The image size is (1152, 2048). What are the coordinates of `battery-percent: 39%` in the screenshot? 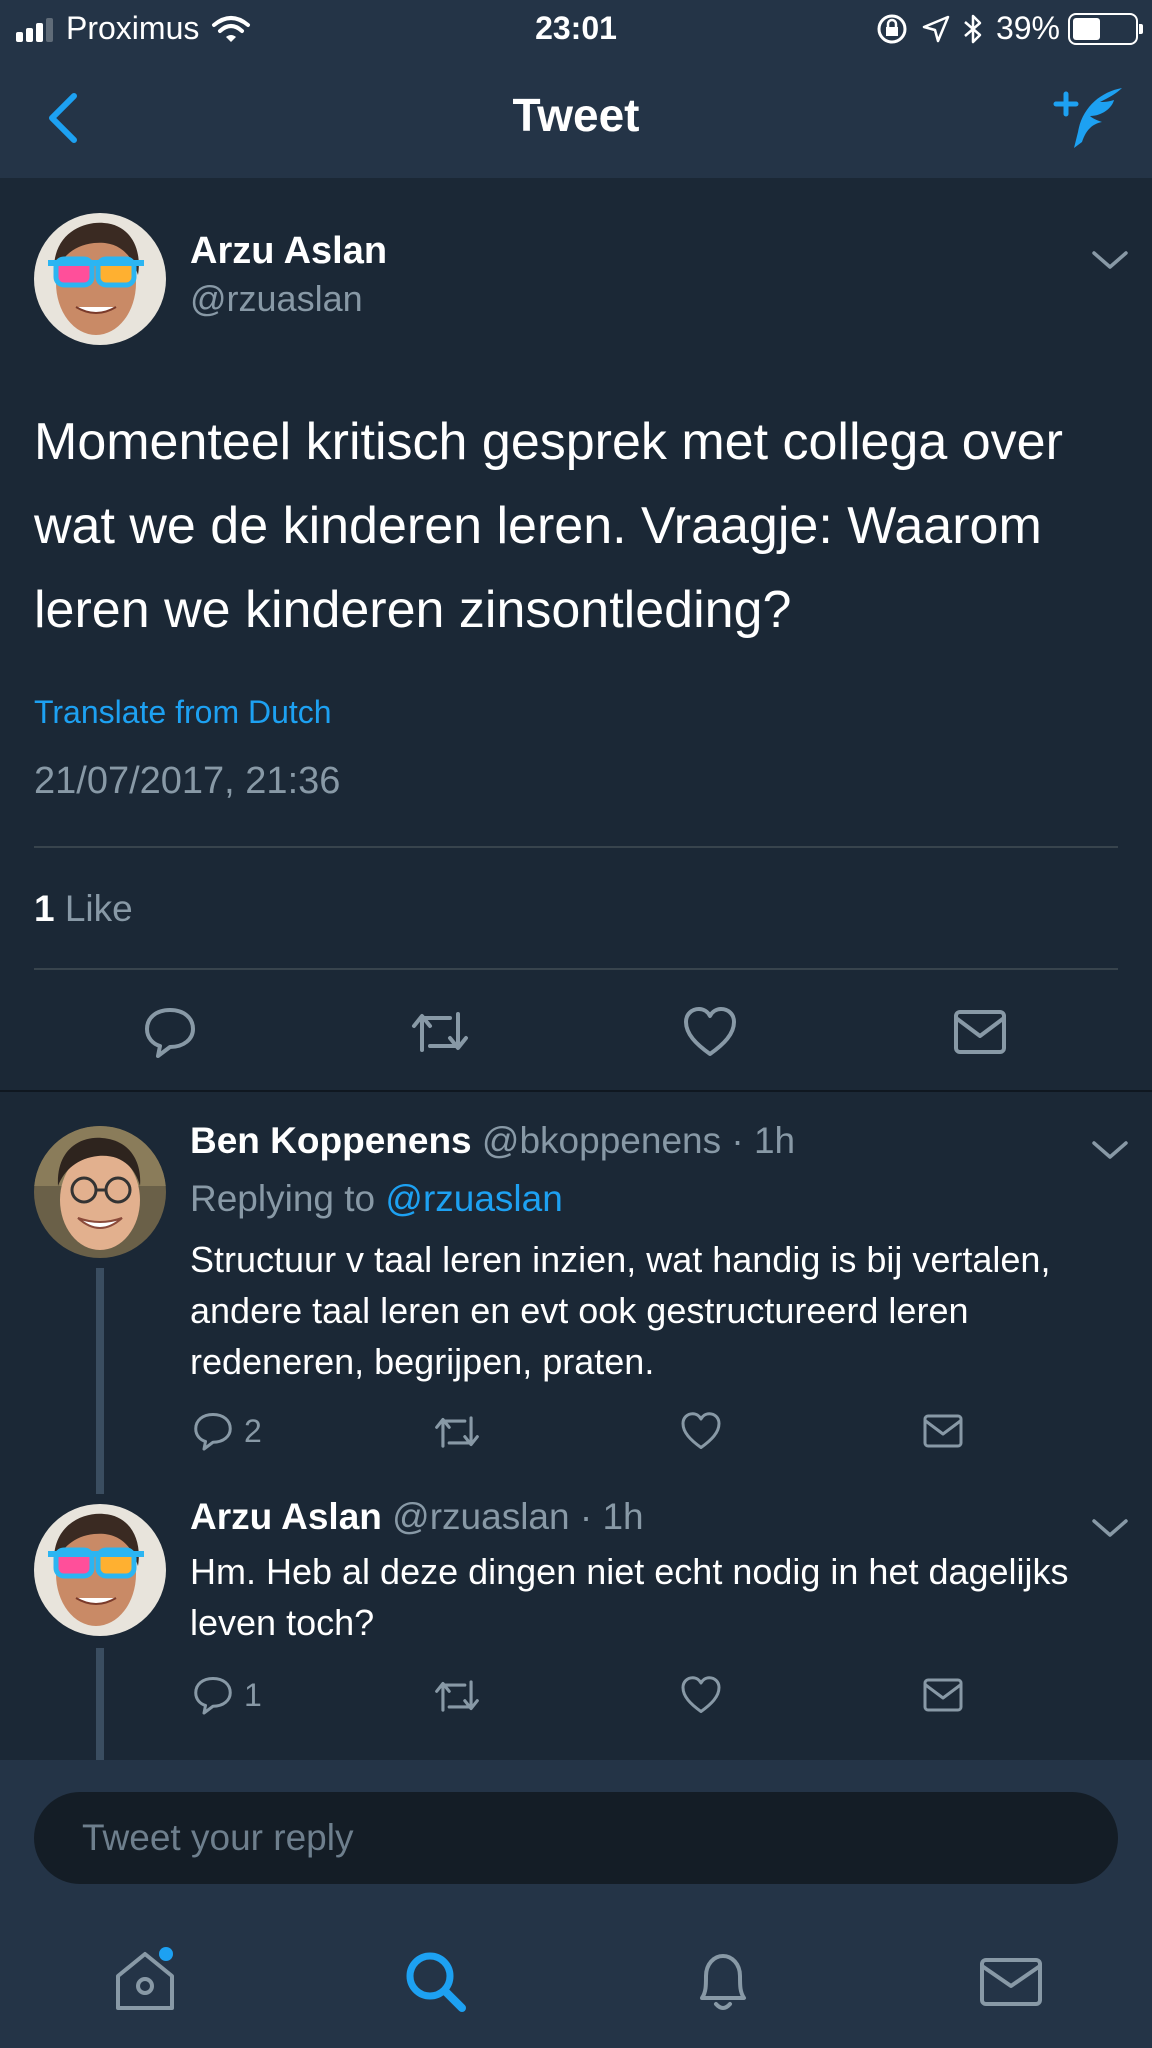 It's located at (1027, 28).